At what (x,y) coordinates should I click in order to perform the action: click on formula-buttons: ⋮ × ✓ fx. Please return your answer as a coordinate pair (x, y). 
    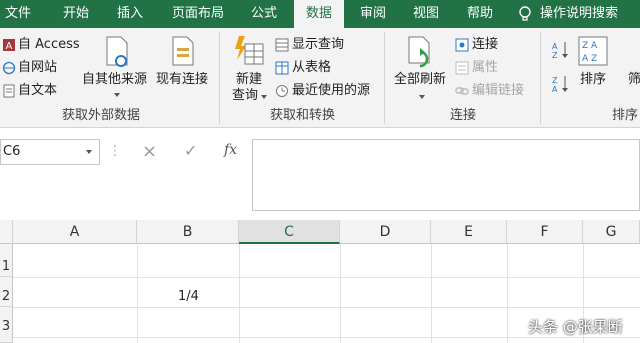
    Looking at the image, I should click on (179, 152).